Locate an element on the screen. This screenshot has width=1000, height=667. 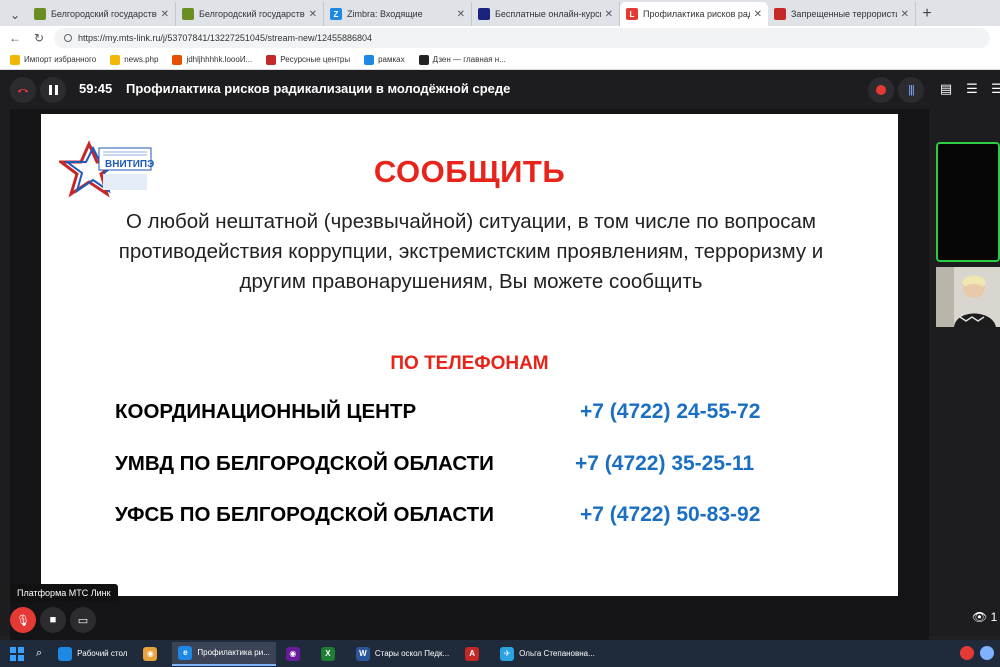
tab-list-chevron-icon: ⌄ is located at coordinates (15, 15).